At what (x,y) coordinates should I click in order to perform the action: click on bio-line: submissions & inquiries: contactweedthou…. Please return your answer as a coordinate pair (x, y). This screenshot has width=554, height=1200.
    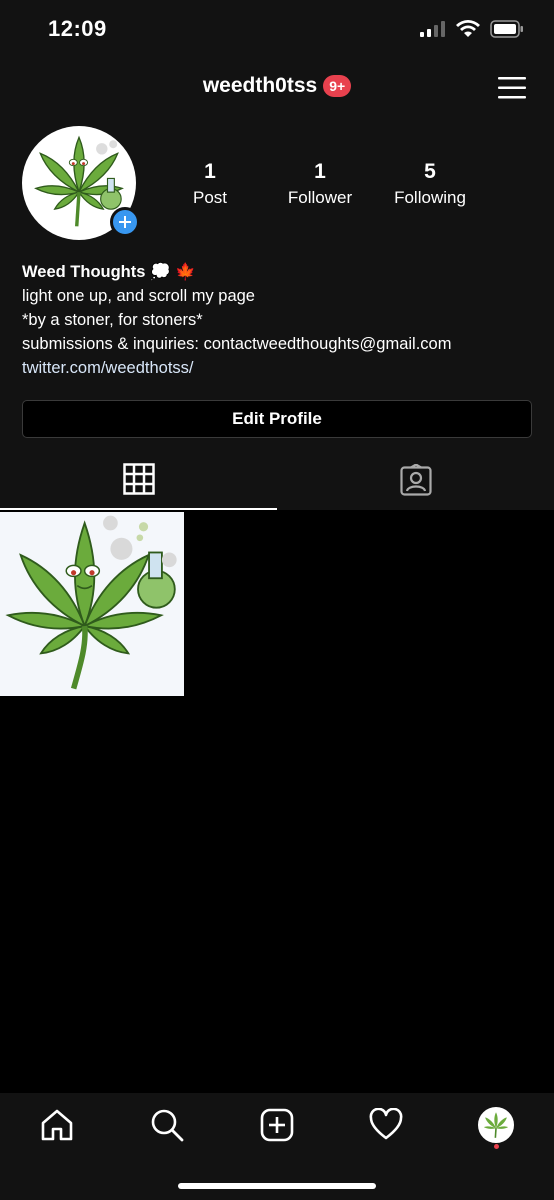
    Looking at the image, I should click on (237, 344).